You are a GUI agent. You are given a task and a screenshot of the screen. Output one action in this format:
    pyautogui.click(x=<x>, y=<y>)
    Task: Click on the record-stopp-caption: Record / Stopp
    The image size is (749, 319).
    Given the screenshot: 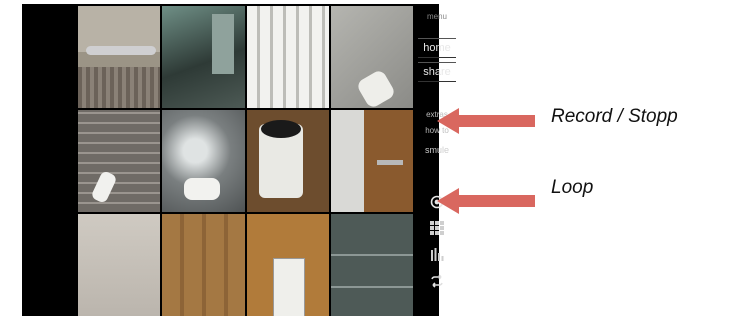 What is the action you would take?
    pyautogui.click(x=614, y=116)
    